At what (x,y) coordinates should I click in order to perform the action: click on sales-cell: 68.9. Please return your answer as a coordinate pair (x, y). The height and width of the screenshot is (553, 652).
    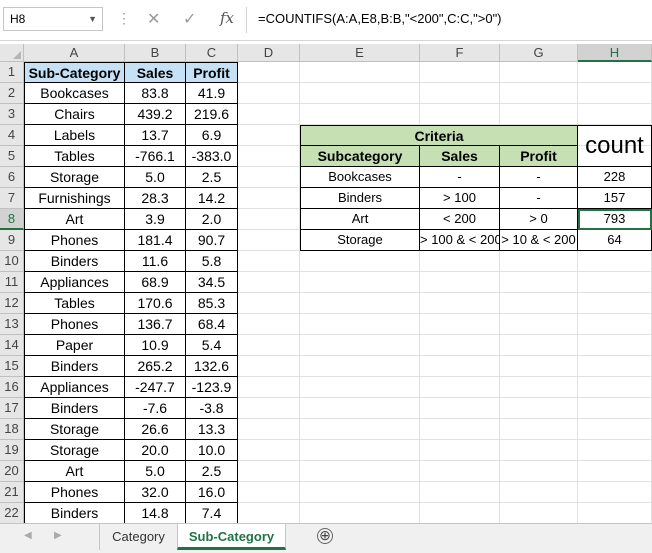
    Looking at the image, I should click on (155, 282).